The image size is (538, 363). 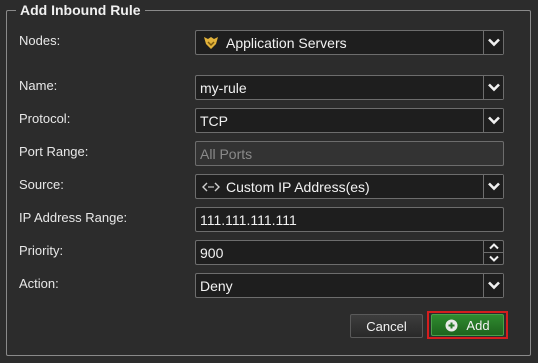 What do you see at coordinates (226, 153) in the screenshot?
I see `port-range-placeholder: All Ports` at bounding box center [226, 153].